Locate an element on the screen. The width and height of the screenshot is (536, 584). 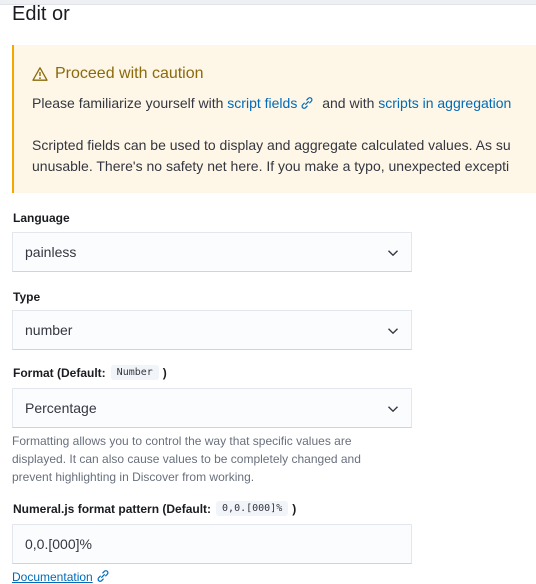
format-default-chip: Number is located at coordinates (134, 372).